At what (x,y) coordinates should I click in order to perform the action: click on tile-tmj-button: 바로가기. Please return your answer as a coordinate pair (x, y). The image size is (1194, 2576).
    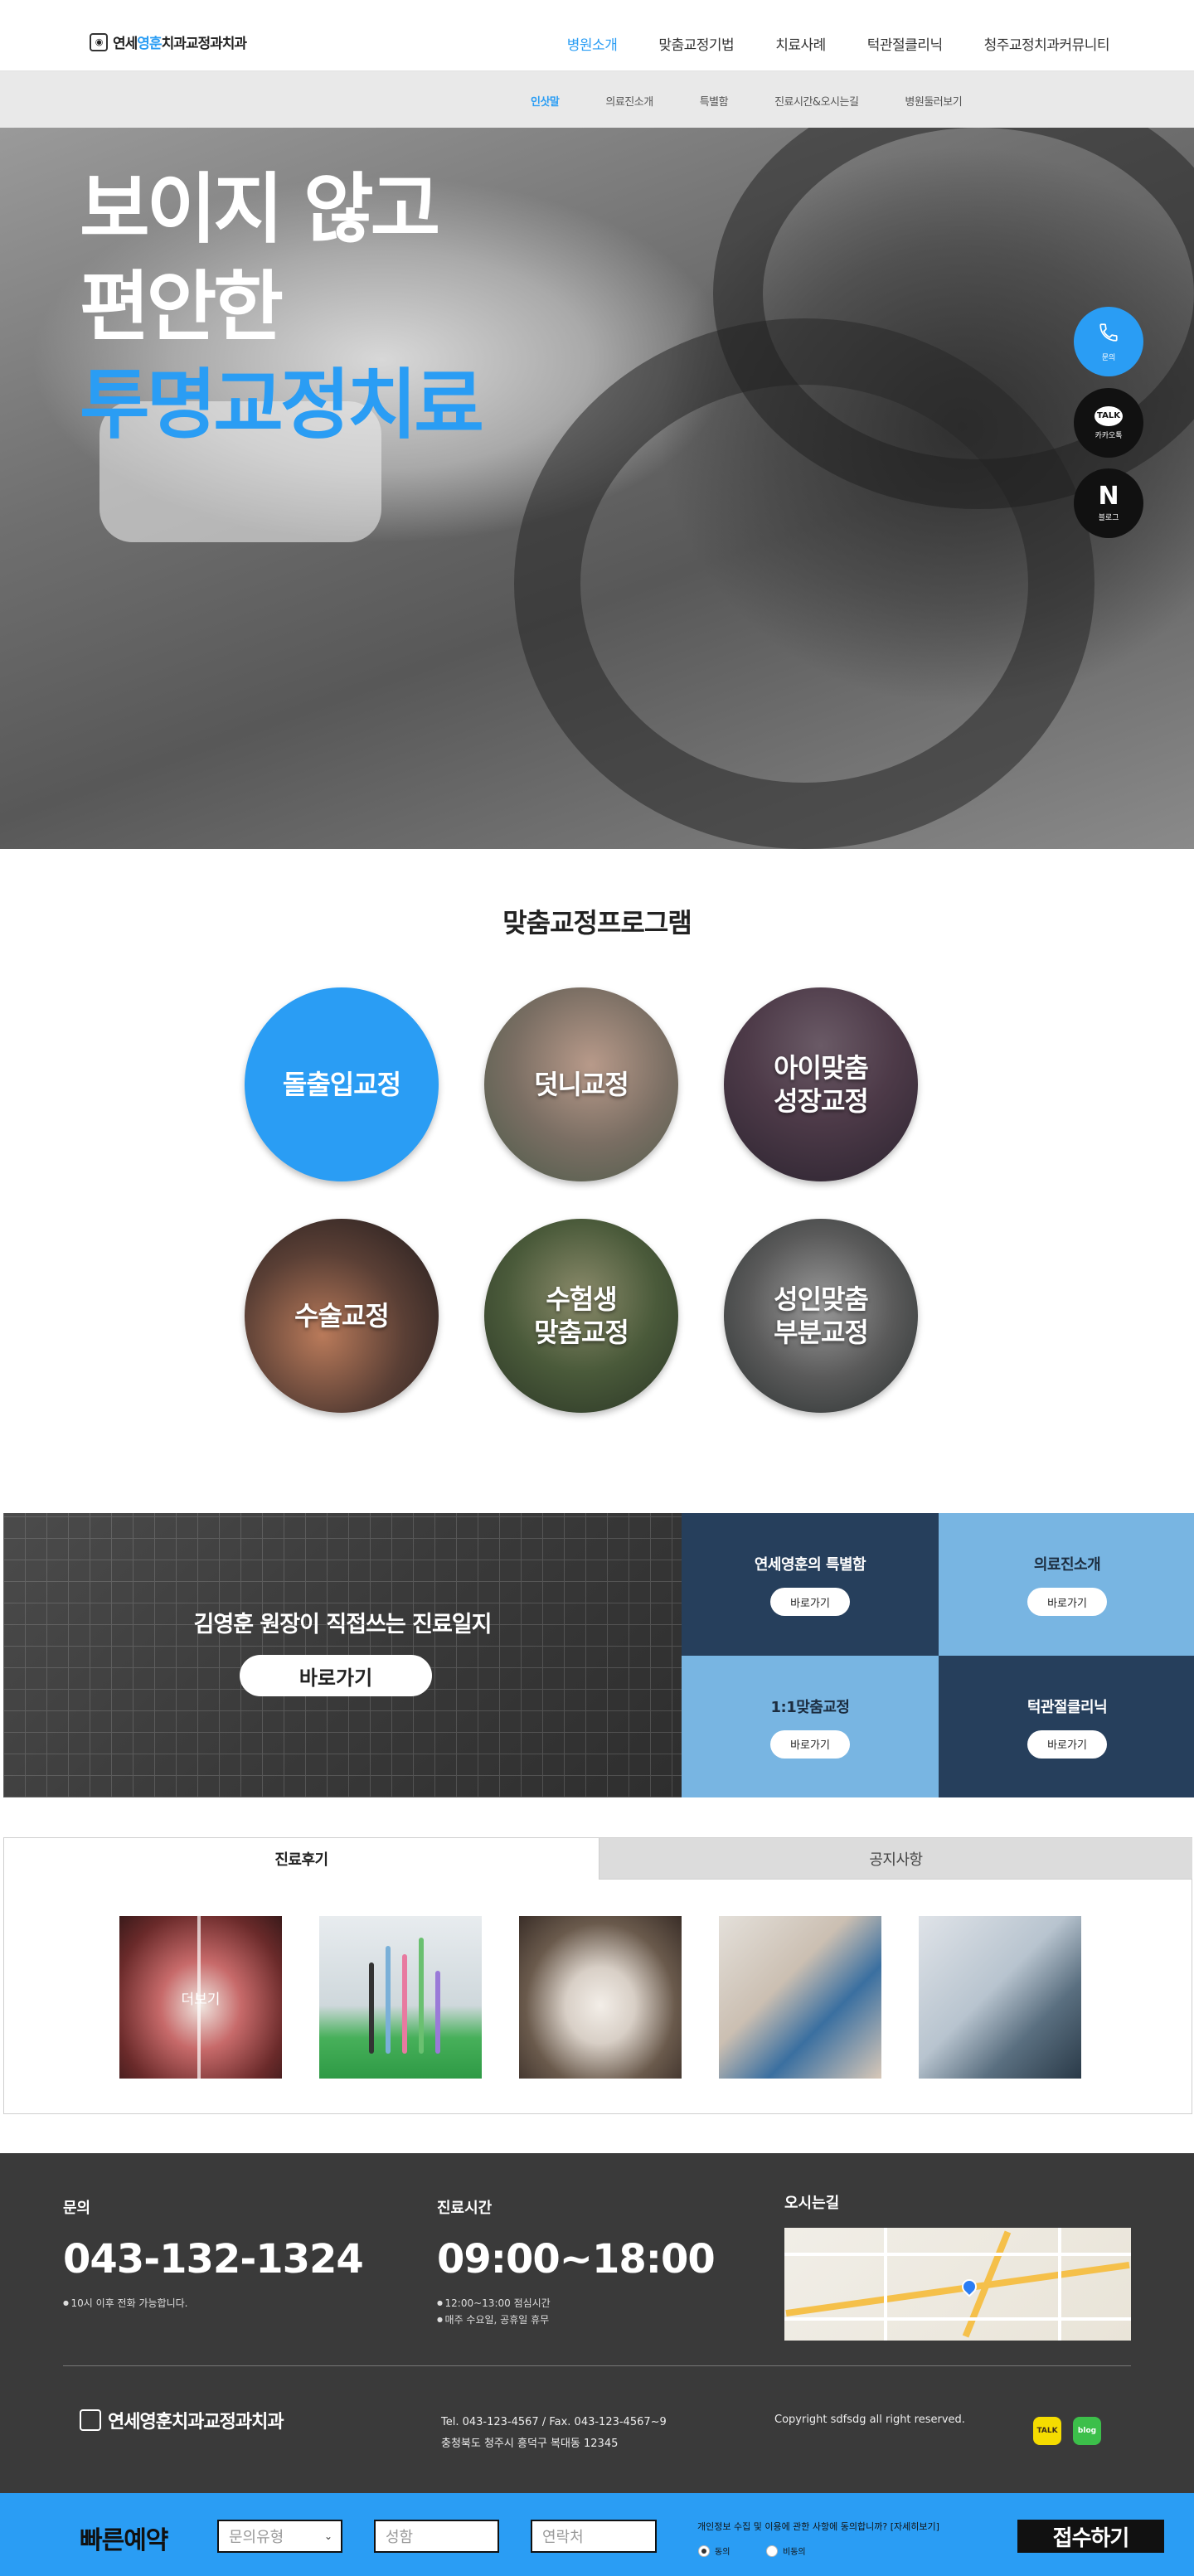
    Looking at the image, I should click on (1067, 1744).